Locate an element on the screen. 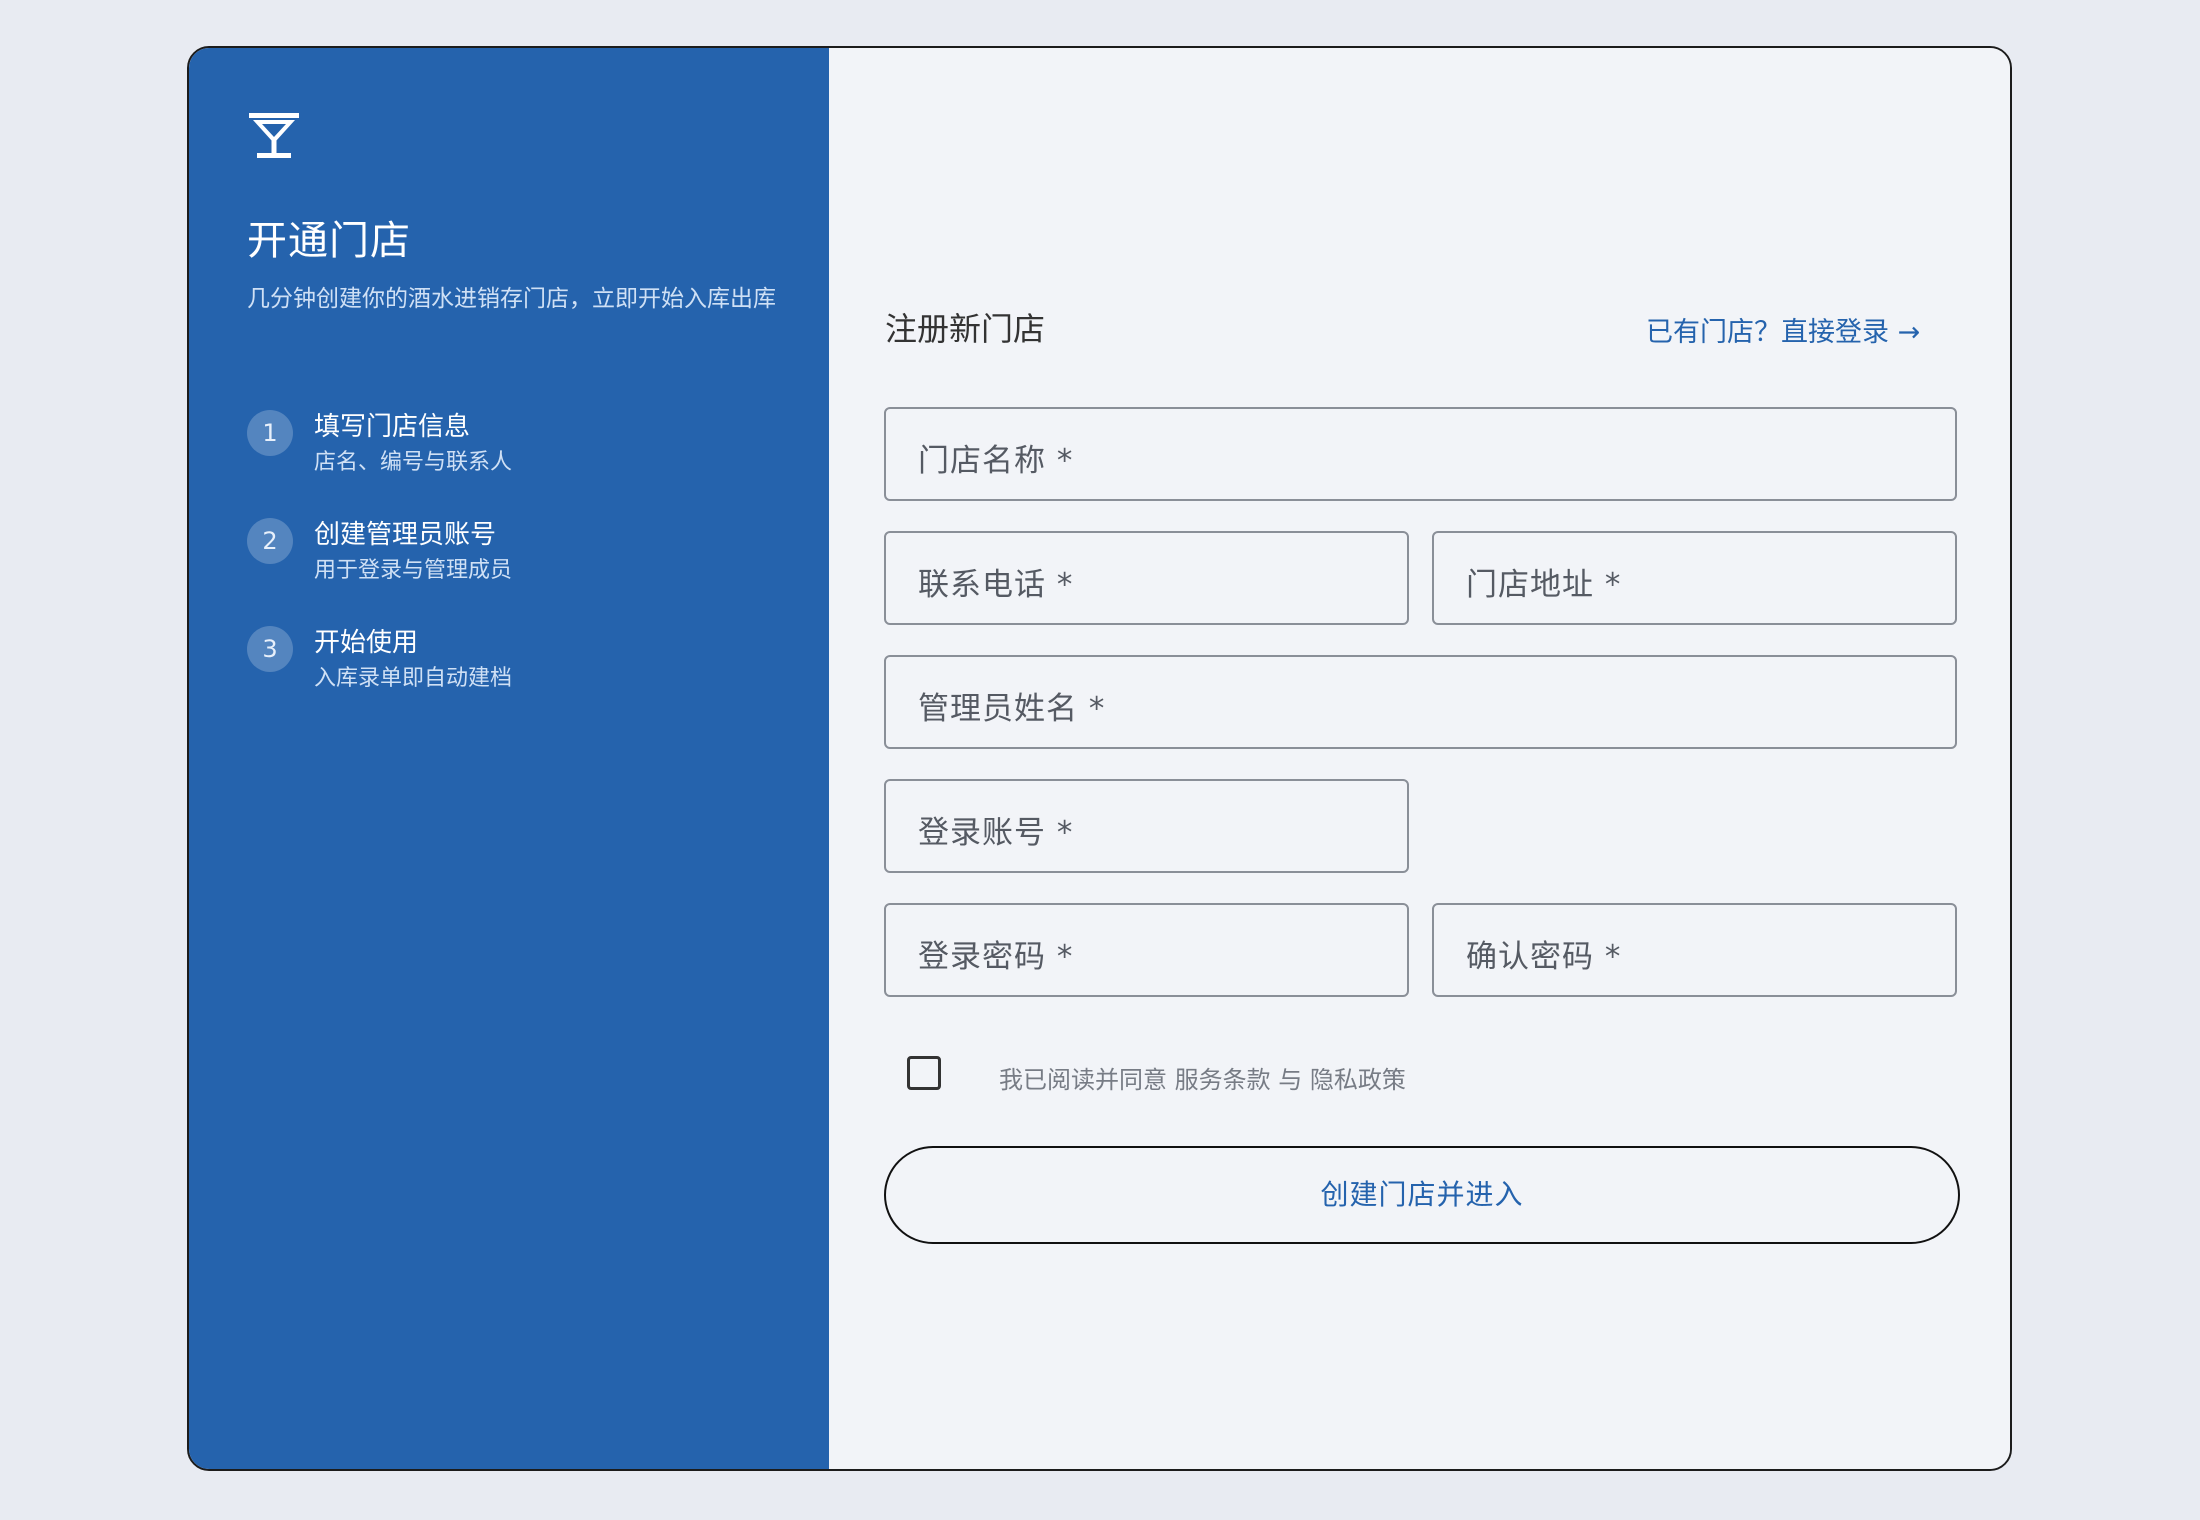  create-store-button: 创建门店并进入 is located at coordinates (1422, 1195).